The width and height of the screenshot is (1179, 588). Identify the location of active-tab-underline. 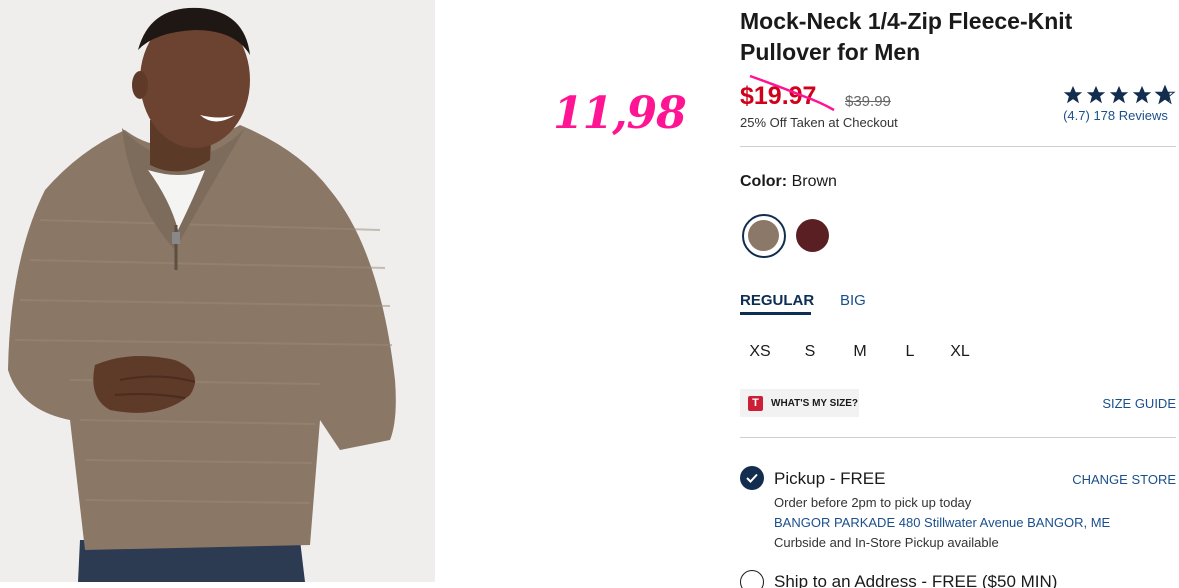
(775, 313).